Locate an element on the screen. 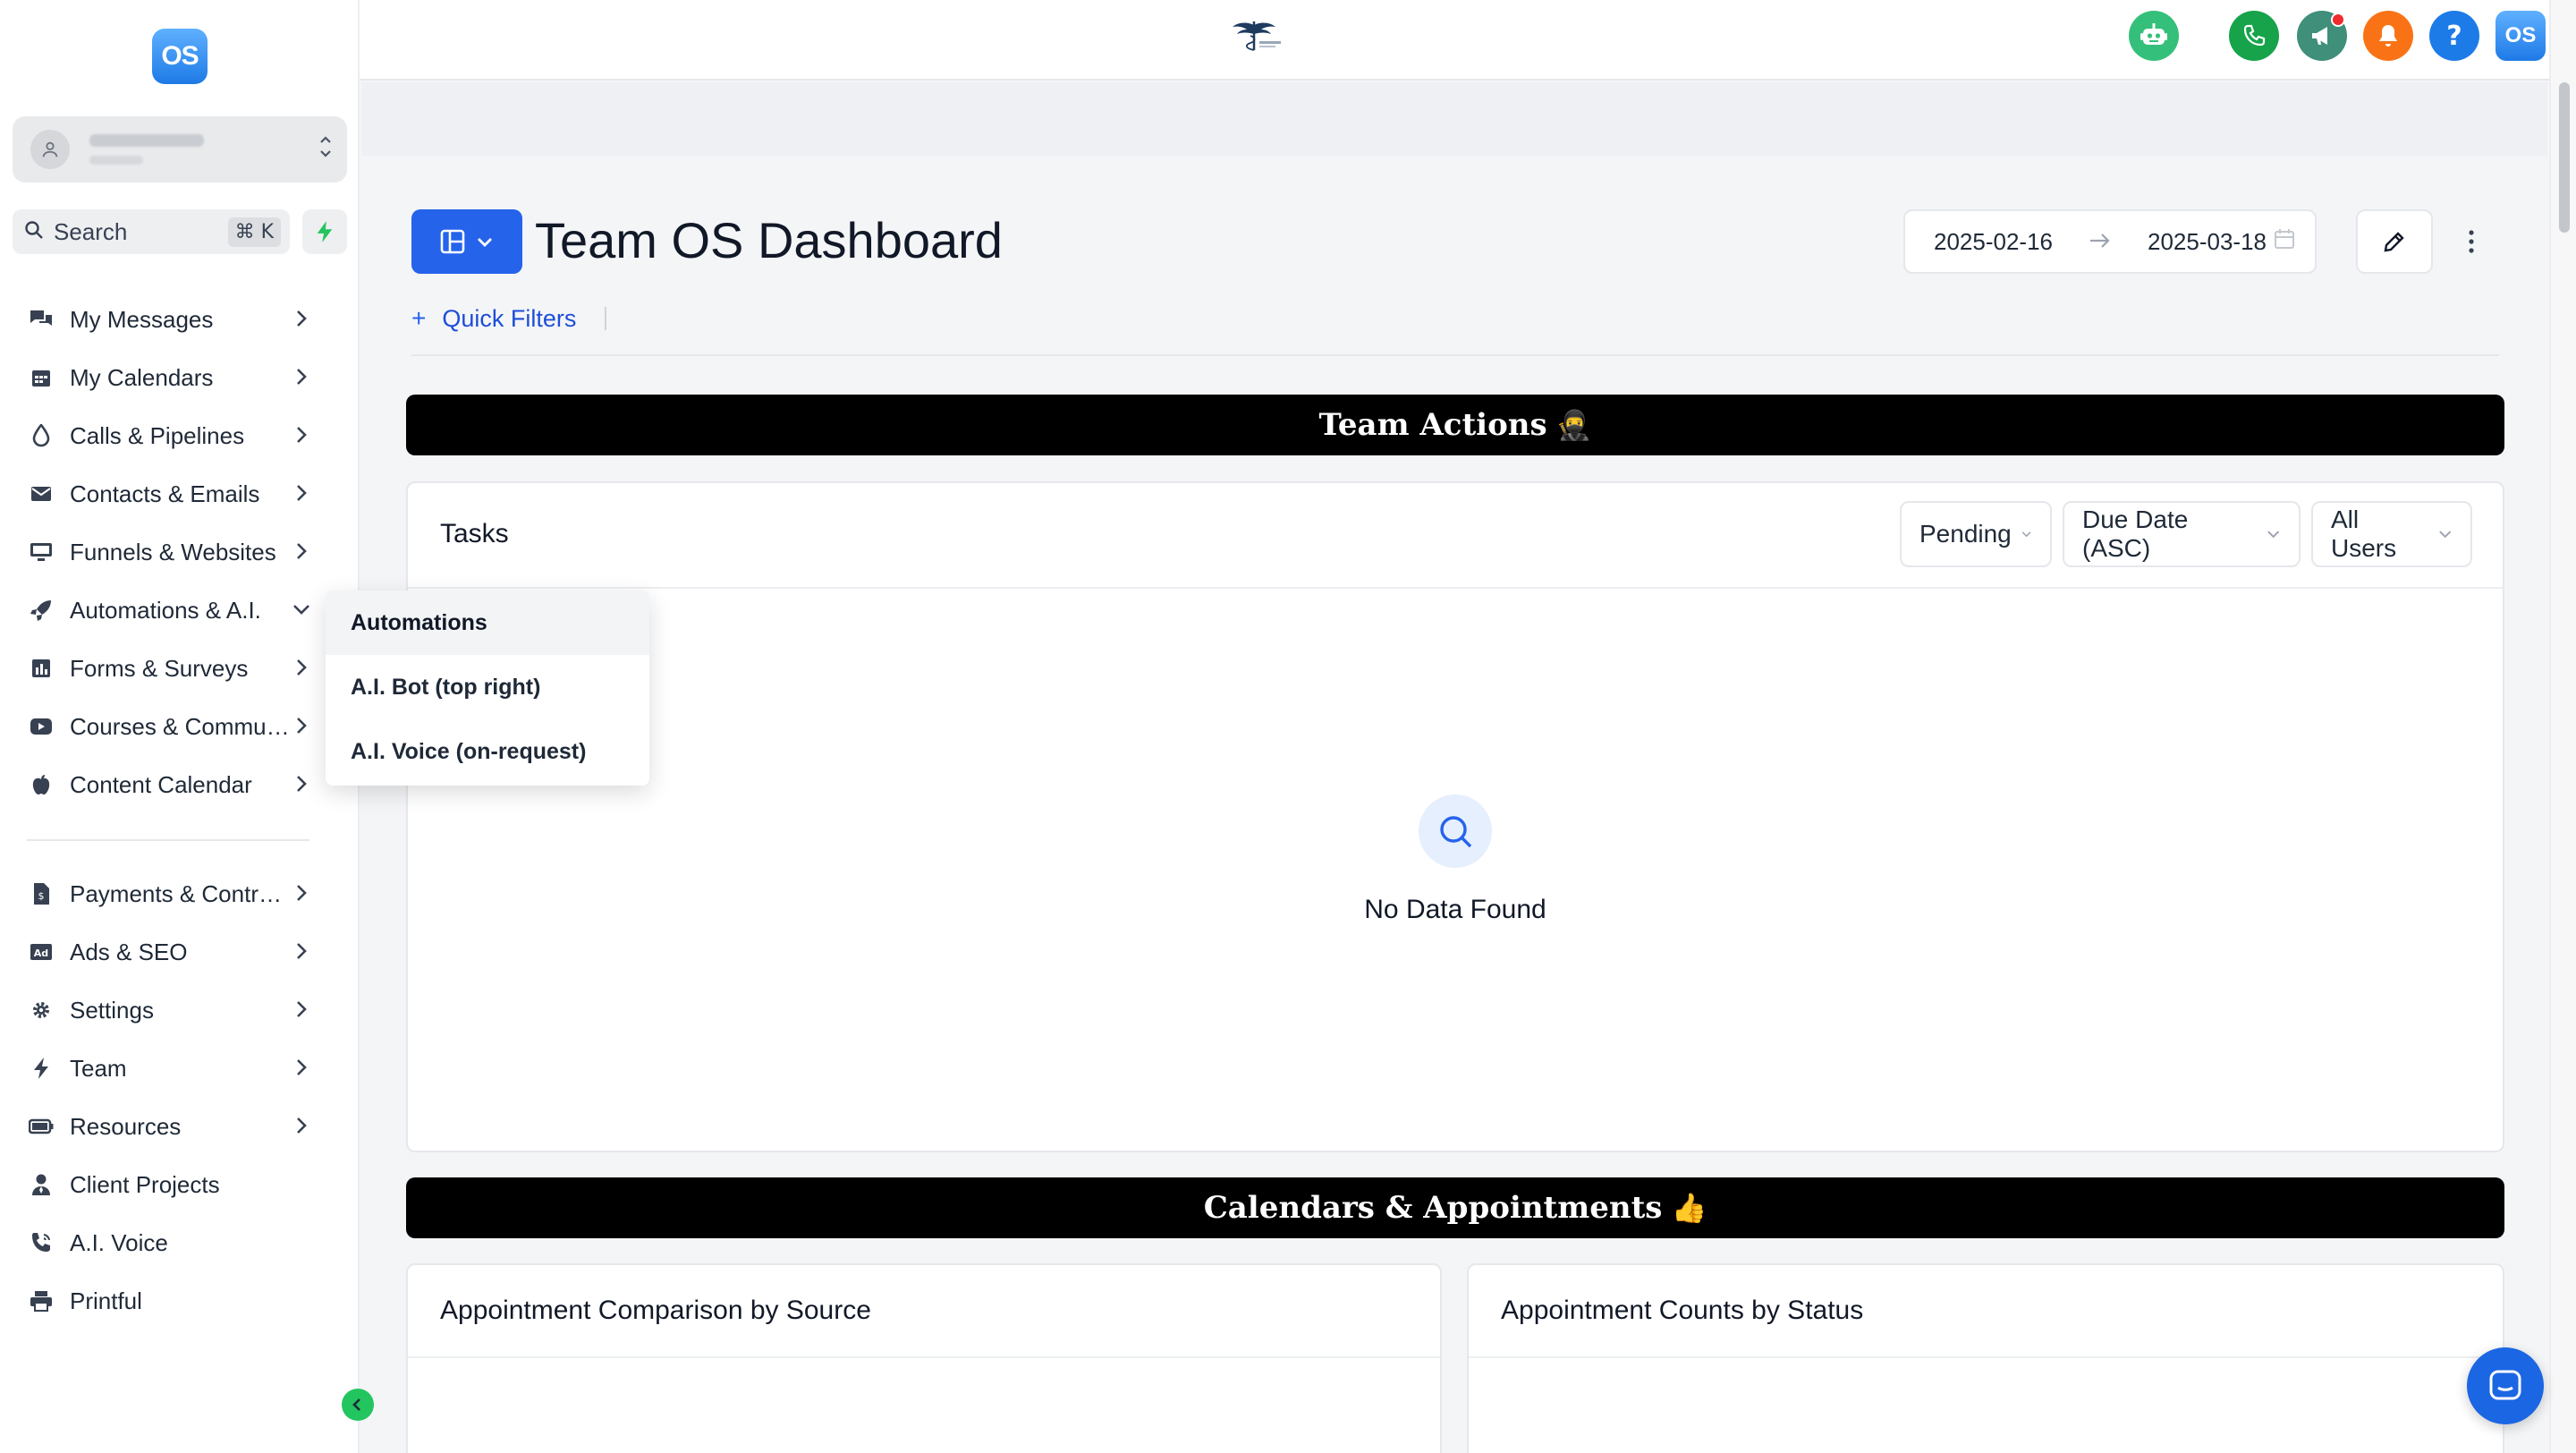  megaphone-icon is located at coordinates (2319, 36).